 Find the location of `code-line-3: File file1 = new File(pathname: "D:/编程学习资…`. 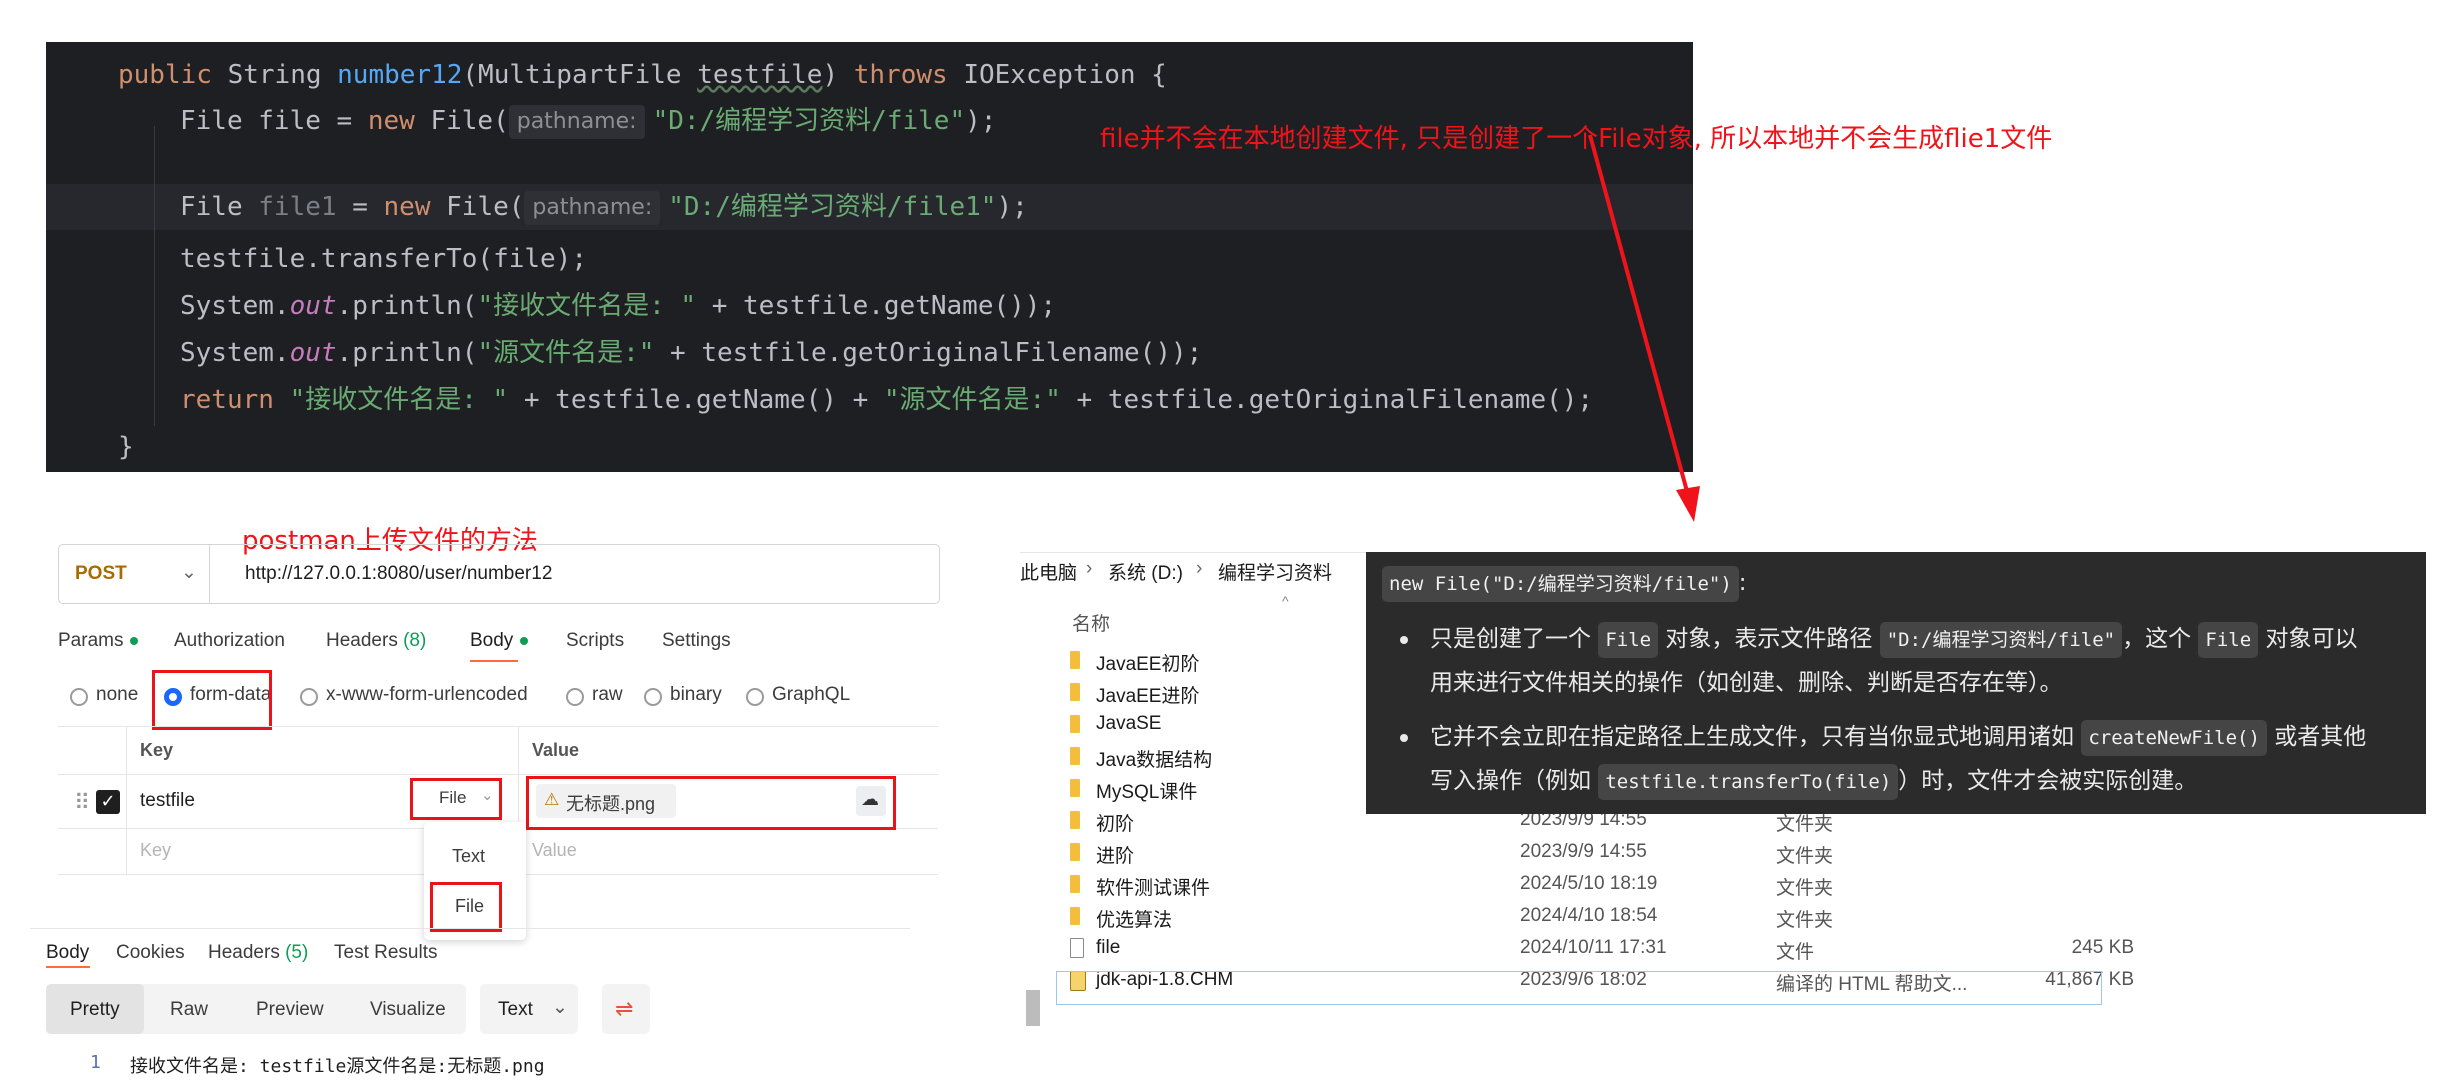

code-line-3: File file1 = new File(pathname: "D:/编程学习资… is located at coordinates (604, 207).